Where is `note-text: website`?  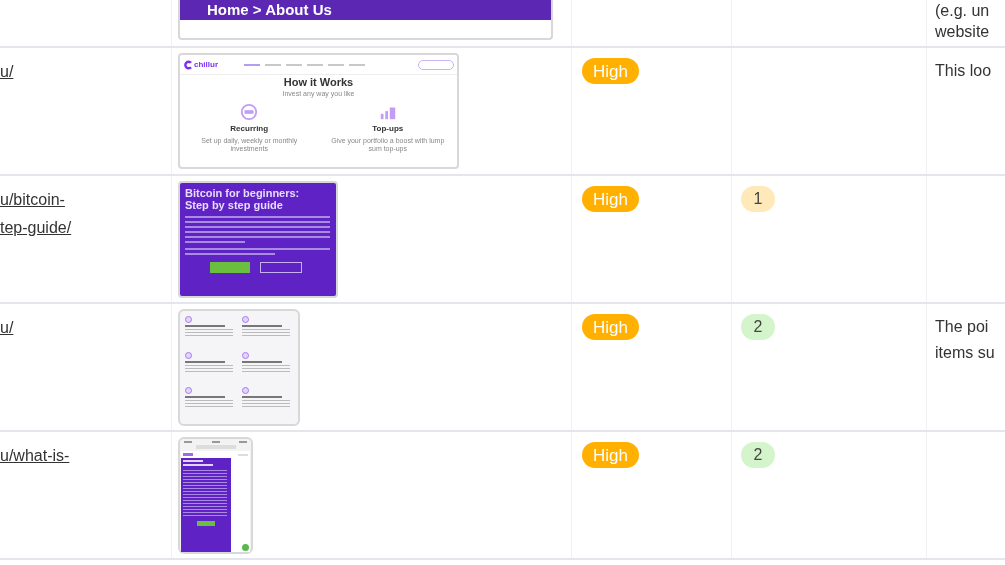
note-text: website is located at coordinates (963, 32).